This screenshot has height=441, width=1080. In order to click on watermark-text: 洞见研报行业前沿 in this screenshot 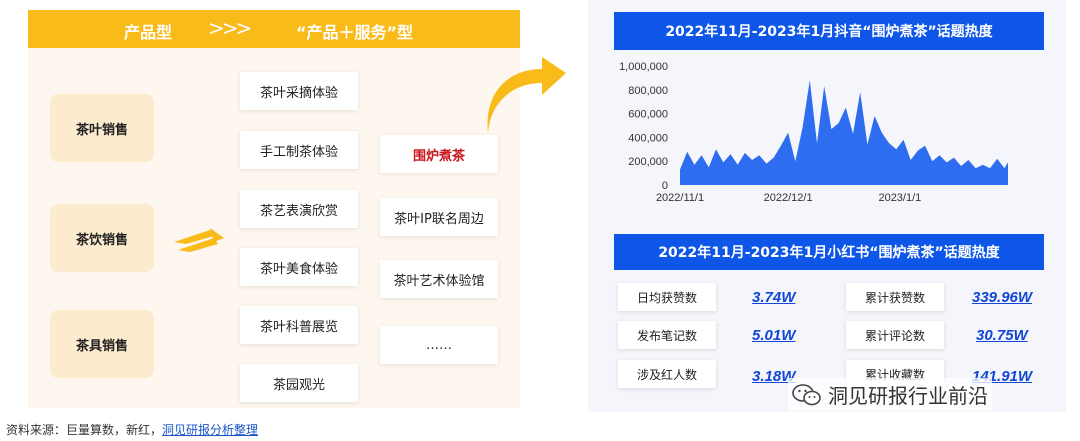, I will do `click(908, 396)`.